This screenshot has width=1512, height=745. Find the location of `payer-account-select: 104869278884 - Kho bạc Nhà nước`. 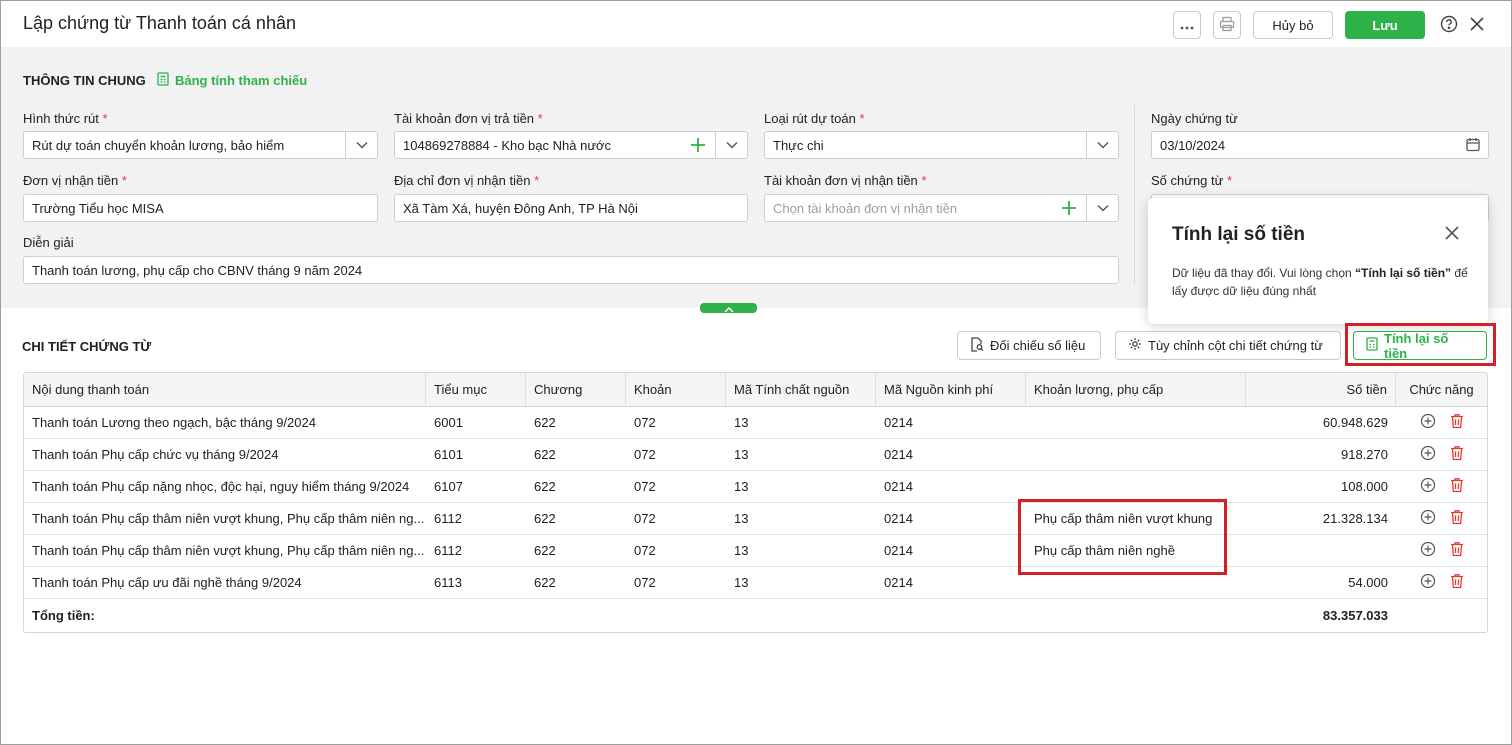

payer-account-select: 104869278884 - Kho bạc Nhà nước is located at coordinates (571, 145).